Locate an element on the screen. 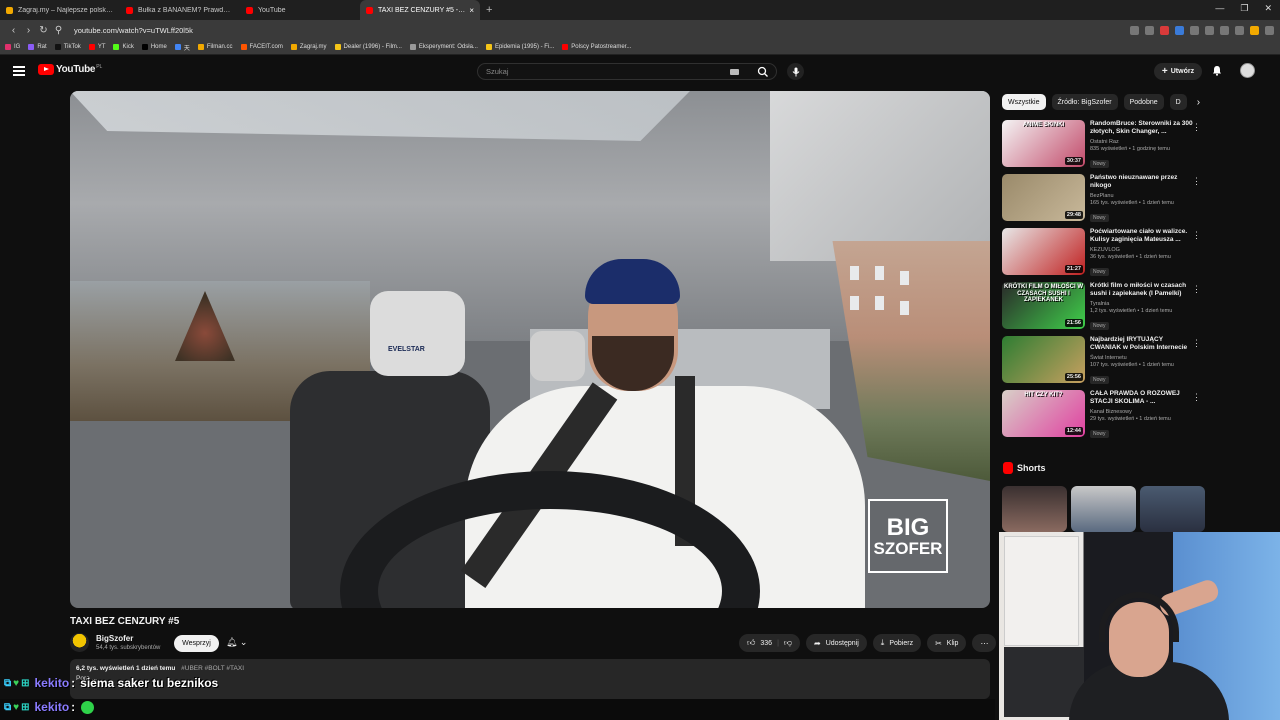  support-button: Wesprzyj is located at coordinates (196, 643).